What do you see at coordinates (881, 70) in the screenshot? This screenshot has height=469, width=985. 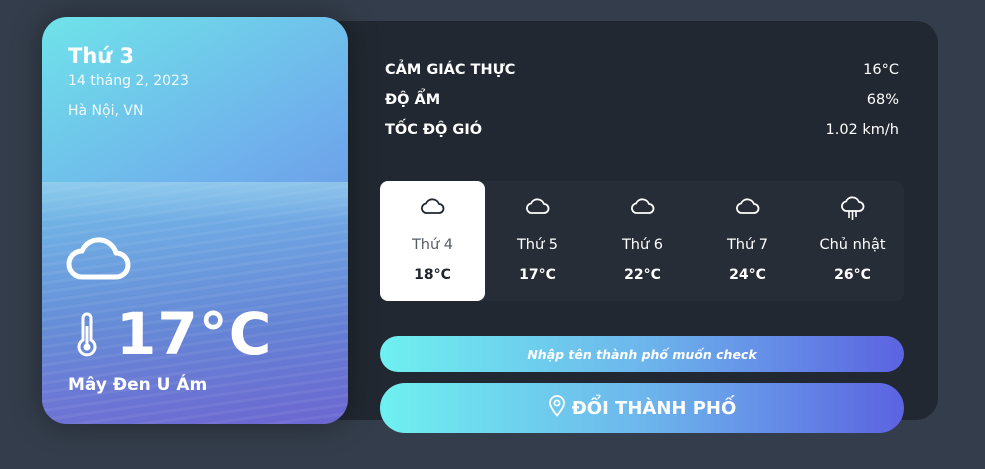 I see `stat-value: 16°C` at bounding box center [881, 70].